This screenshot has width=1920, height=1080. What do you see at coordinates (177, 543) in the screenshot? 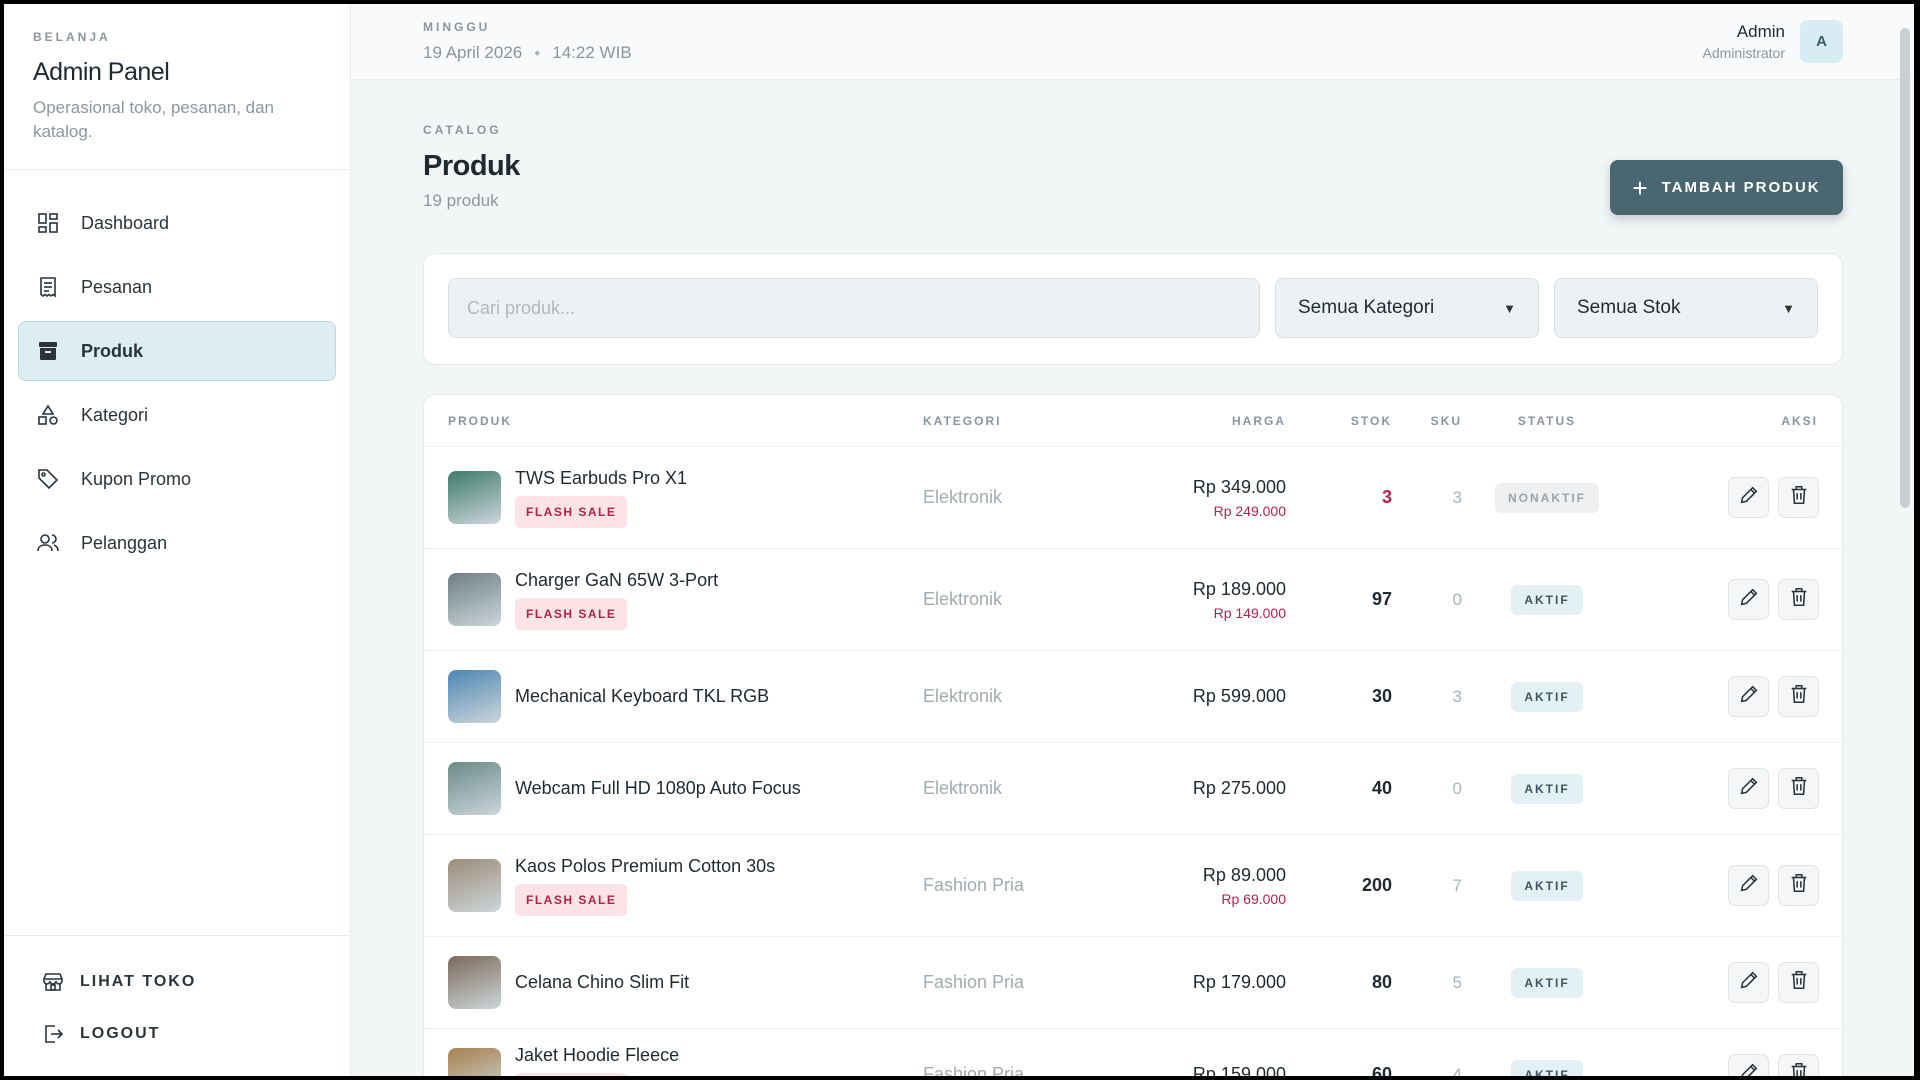
I see `sidebar-item-pelanggan: Pelanggan` at bounding box center [177, 543].